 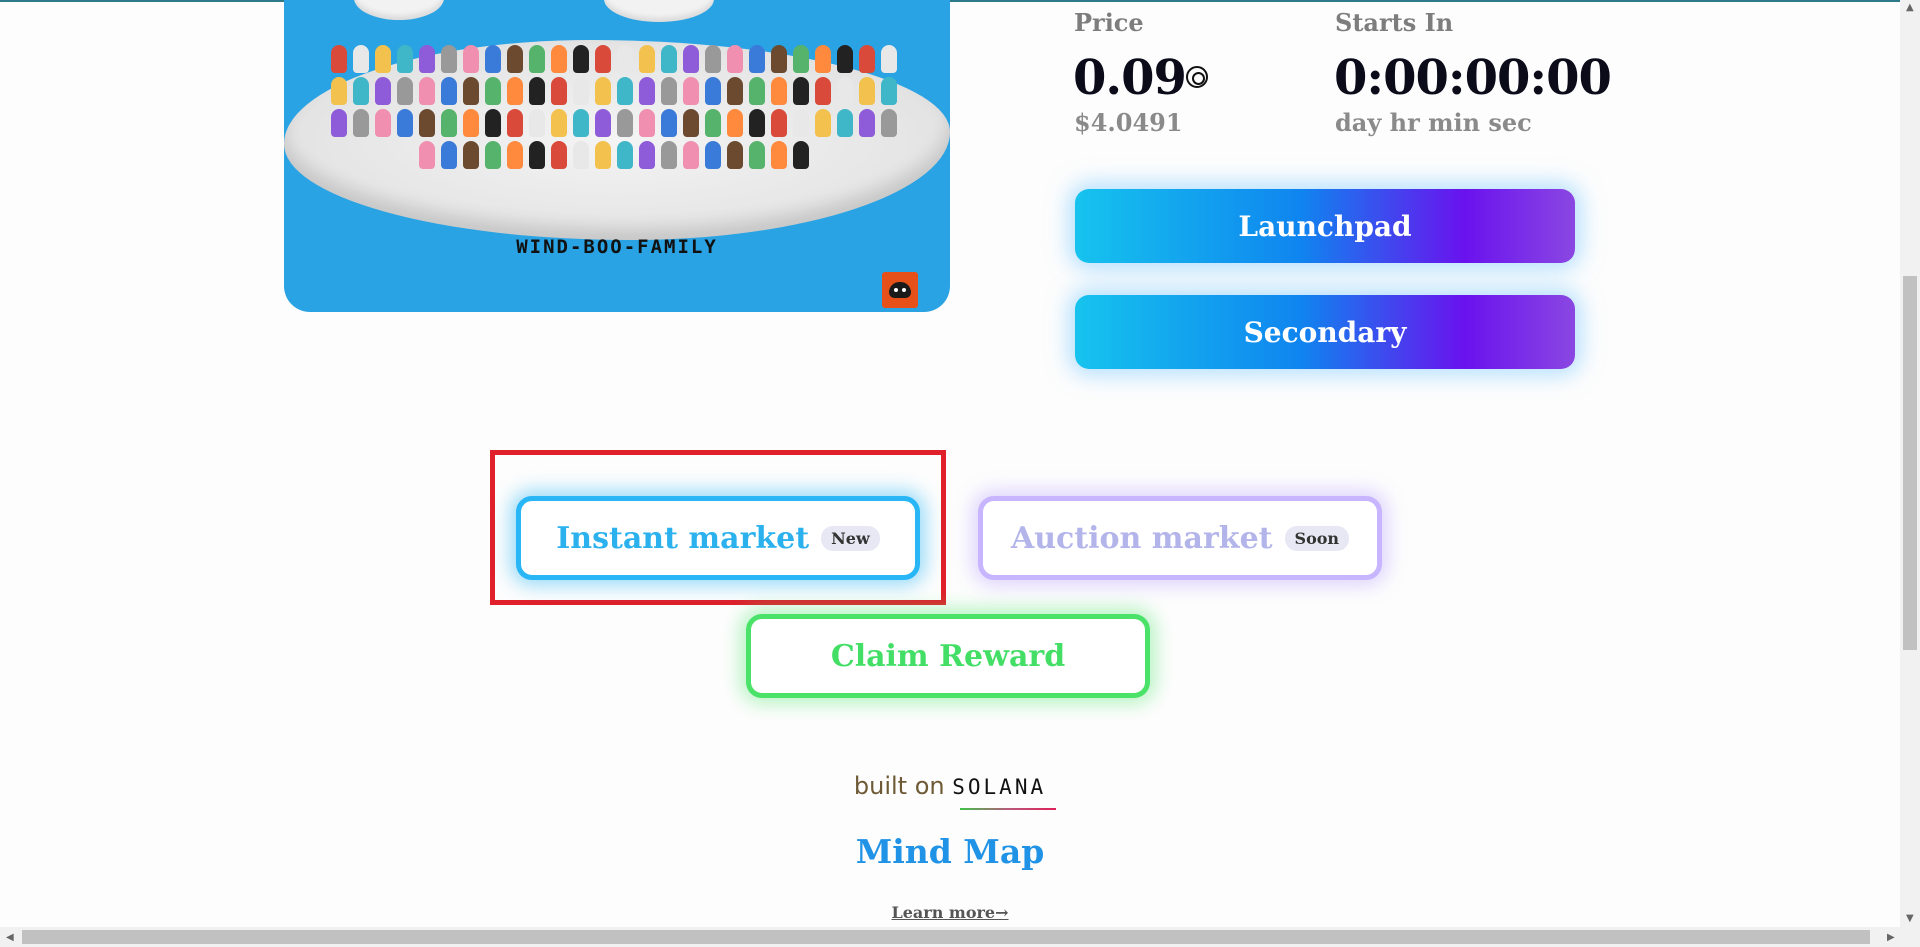 I want to click on auction-market-label: Auction market, so click(x=1141, y=538).